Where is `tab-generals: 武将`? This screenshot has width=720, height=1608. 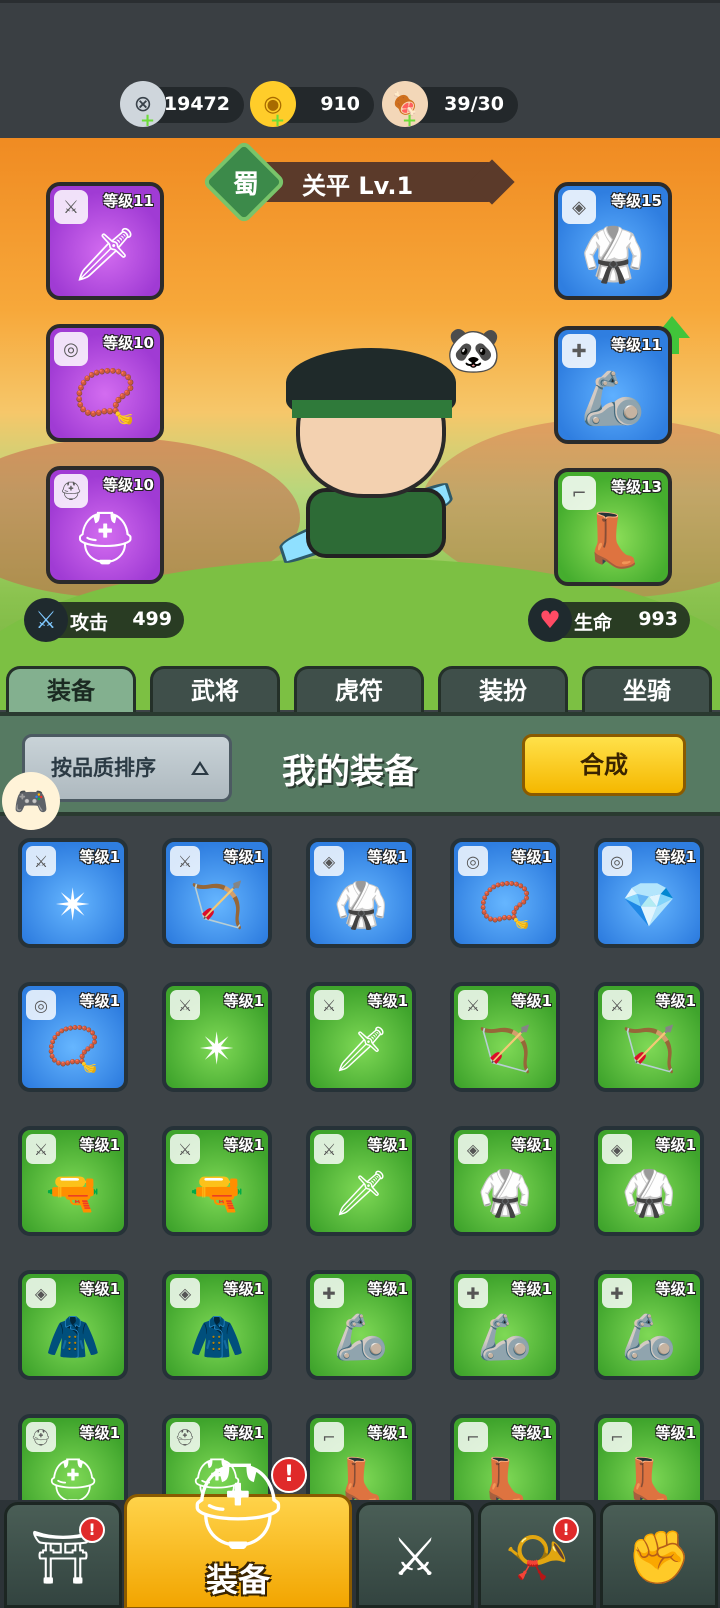 tab-generals: 武将 is located at coordinates (215, 690).